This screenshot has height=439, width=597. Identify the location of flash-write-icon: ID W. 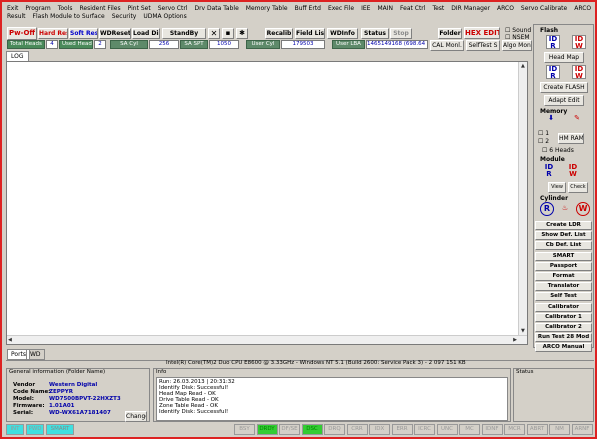
(579, 42).